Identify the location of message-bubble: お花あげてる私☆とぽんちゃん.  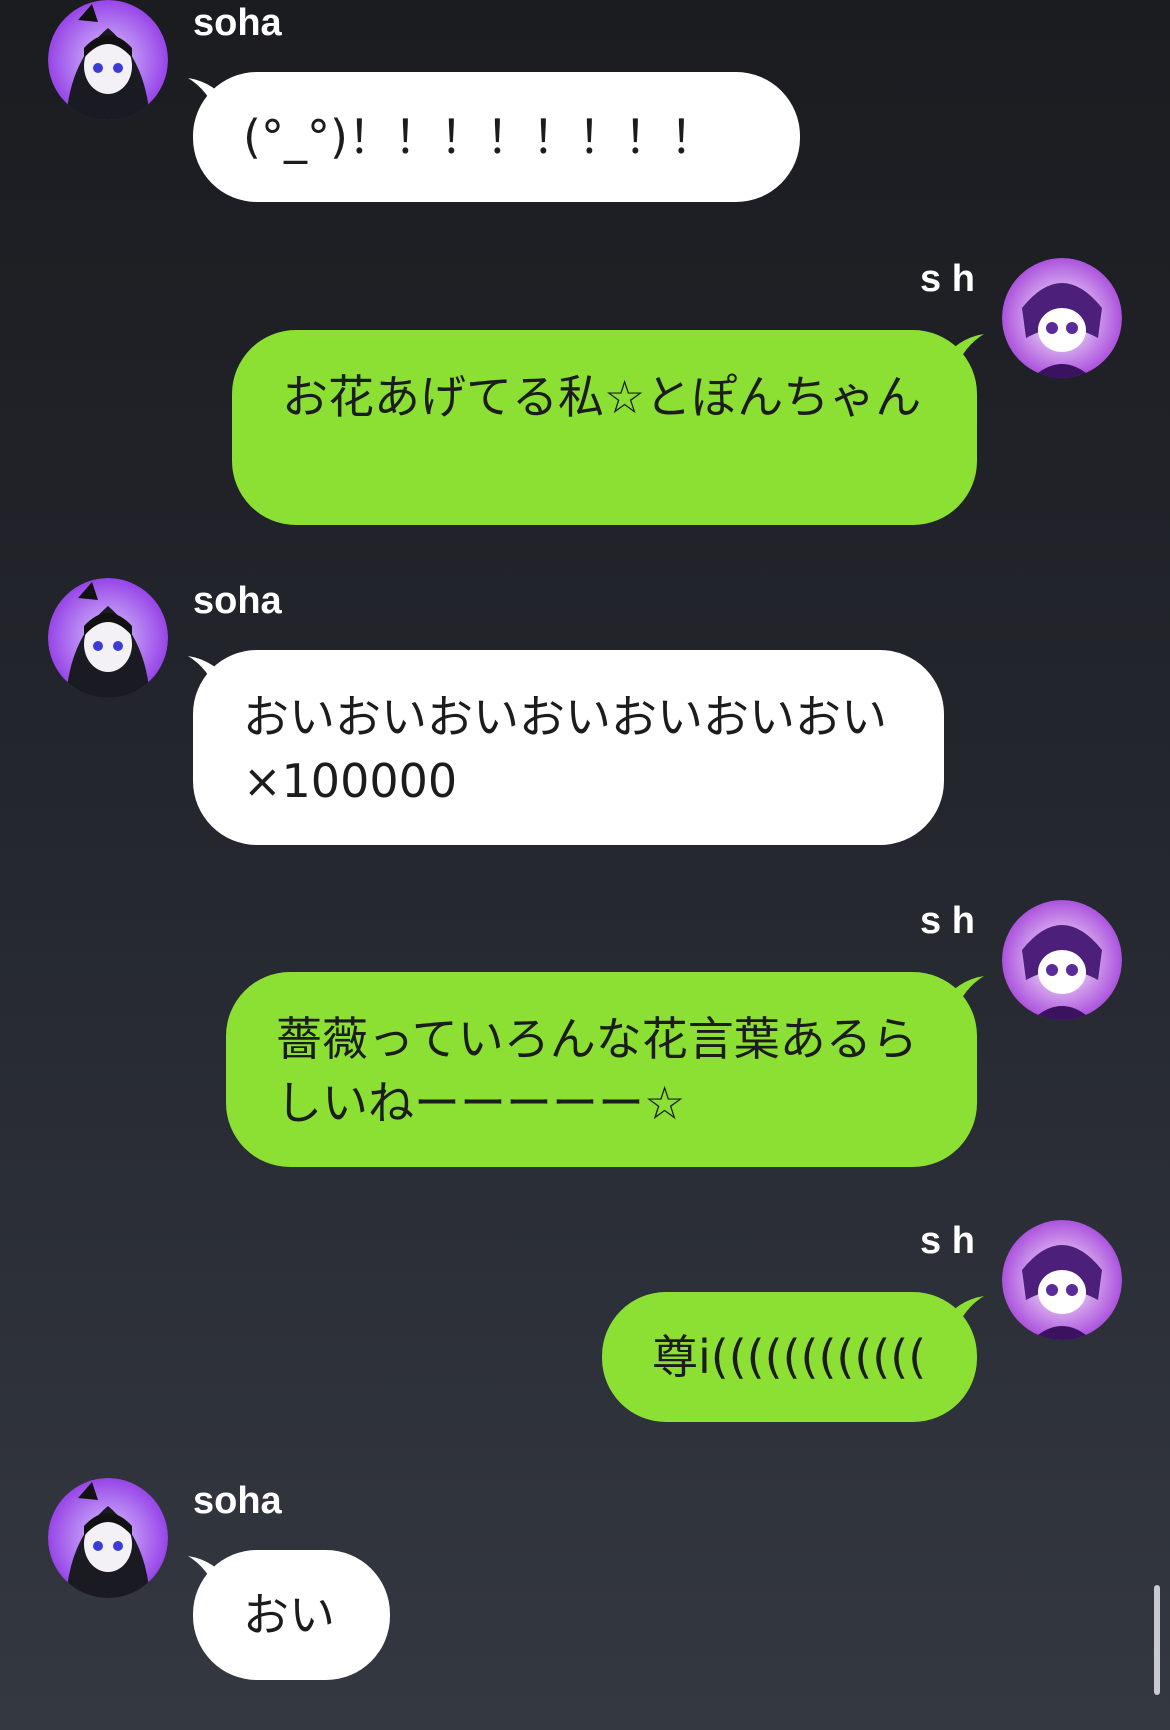
(604, 427).